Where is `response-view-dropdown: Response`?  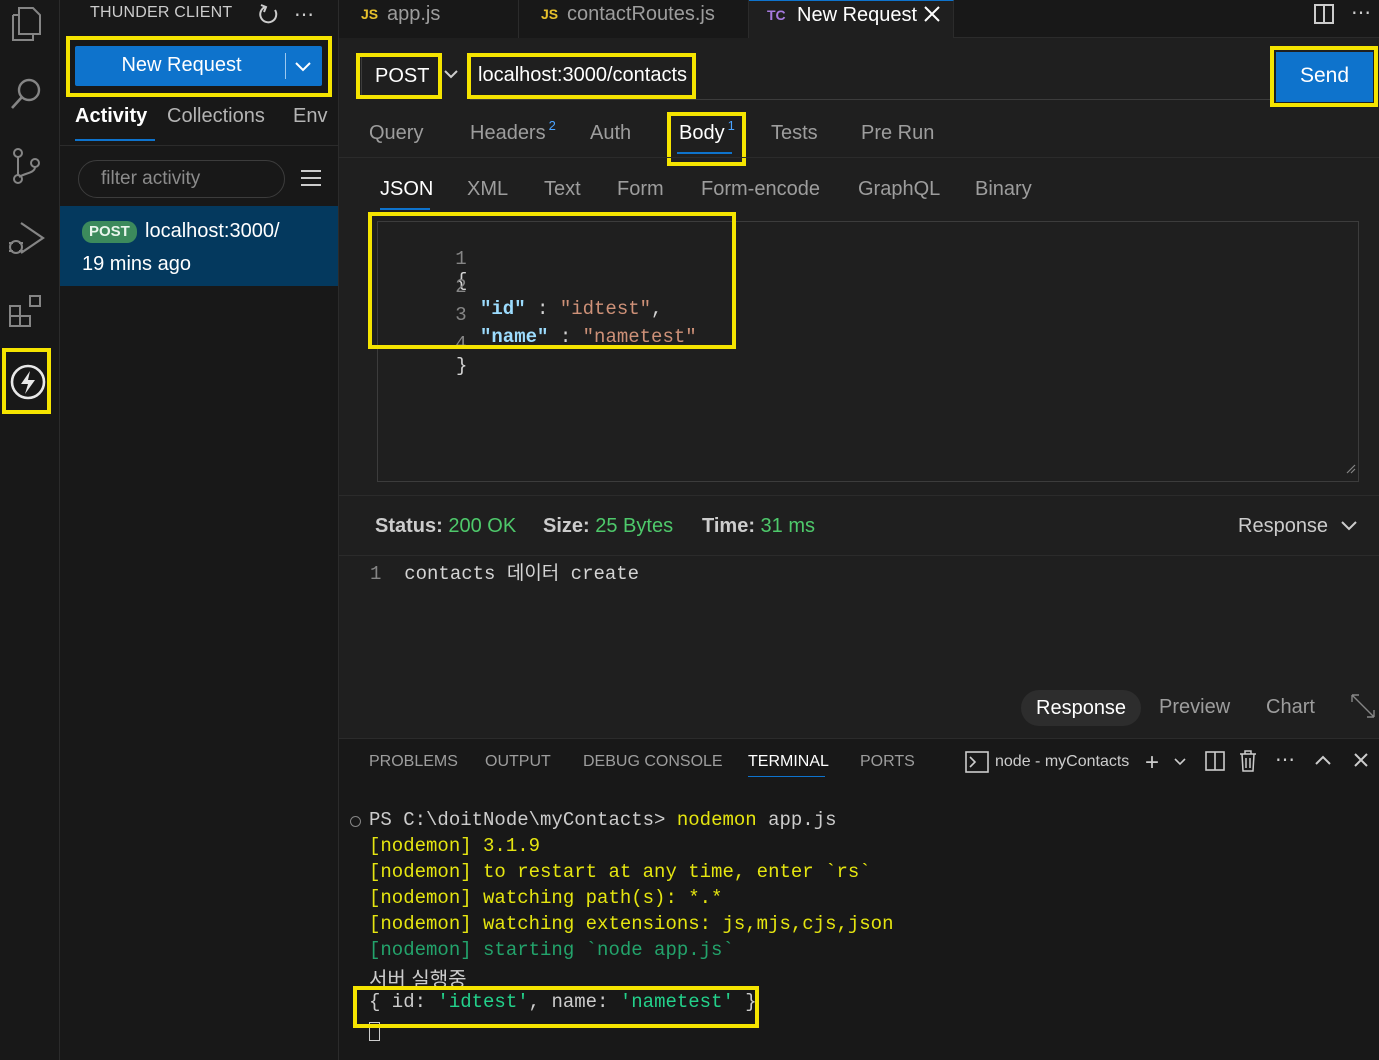 response-view-dropdown: Response is located at coordinates (1283, 526).